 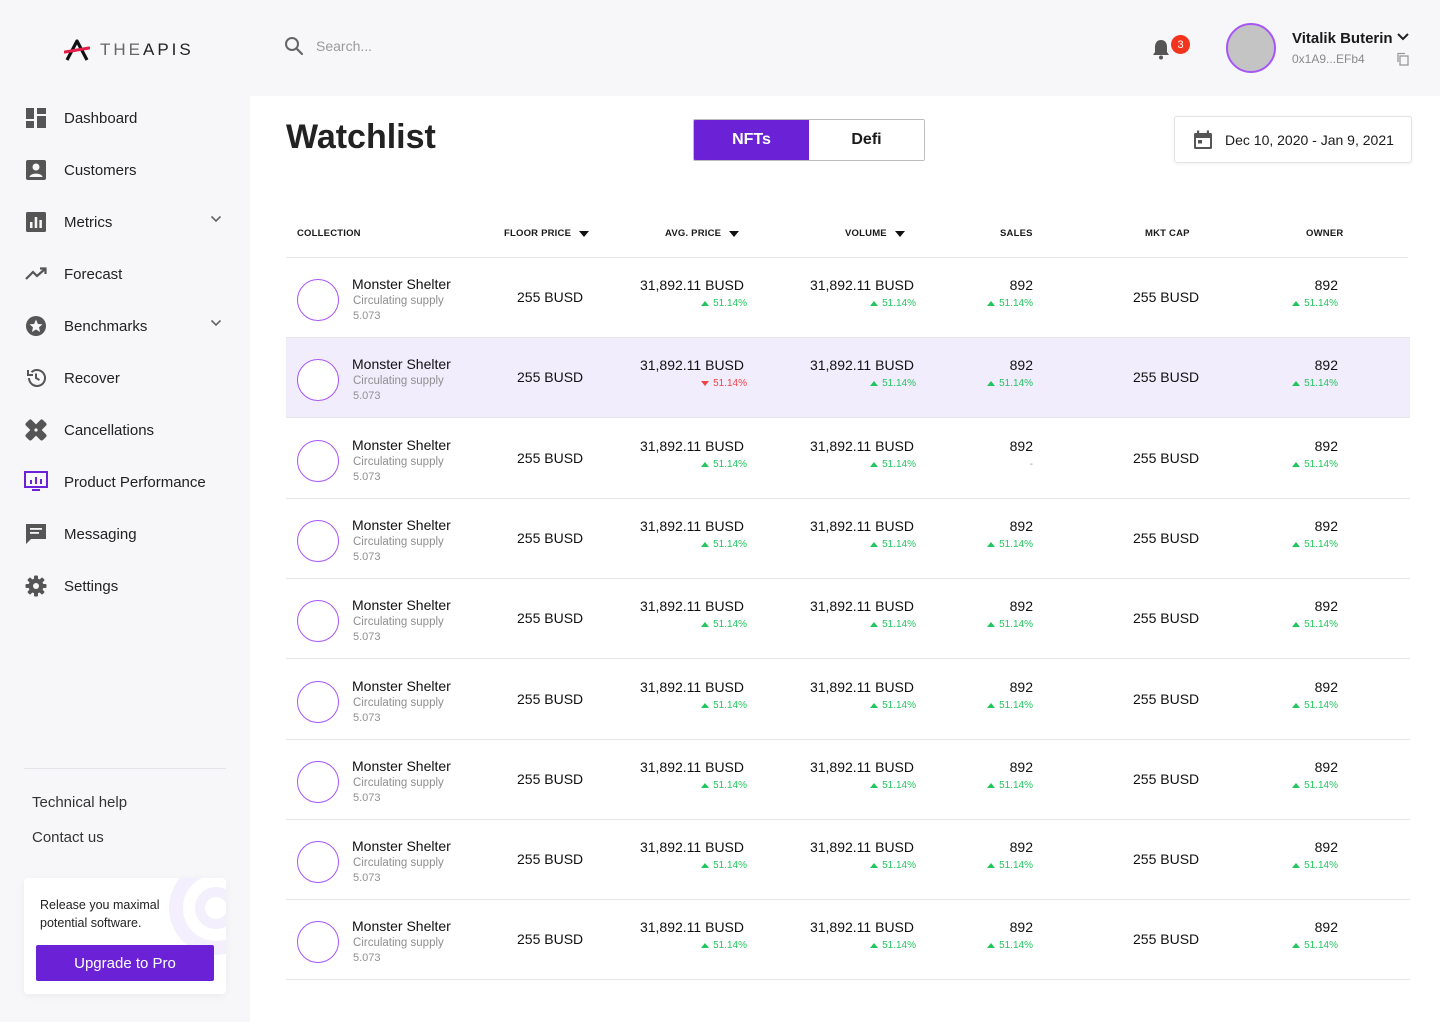 What do you see at coordinates (126, 274) in the screenshot?
I see `sidebar-item-forecast: Forecast` at bounding box center [126, 274].